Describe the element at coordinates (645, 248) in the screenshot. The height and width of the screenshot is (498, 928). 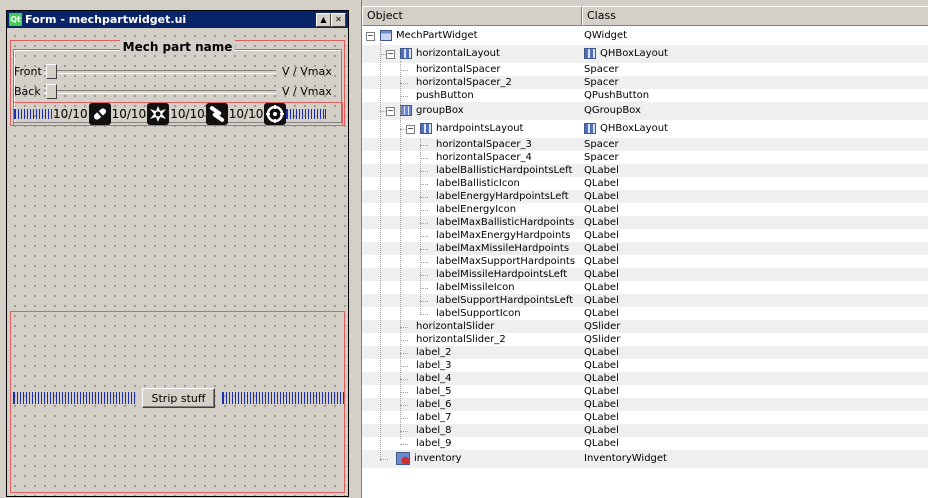
I see `tree-row: labelMaxMissileHardpoints QLabel` at that location.